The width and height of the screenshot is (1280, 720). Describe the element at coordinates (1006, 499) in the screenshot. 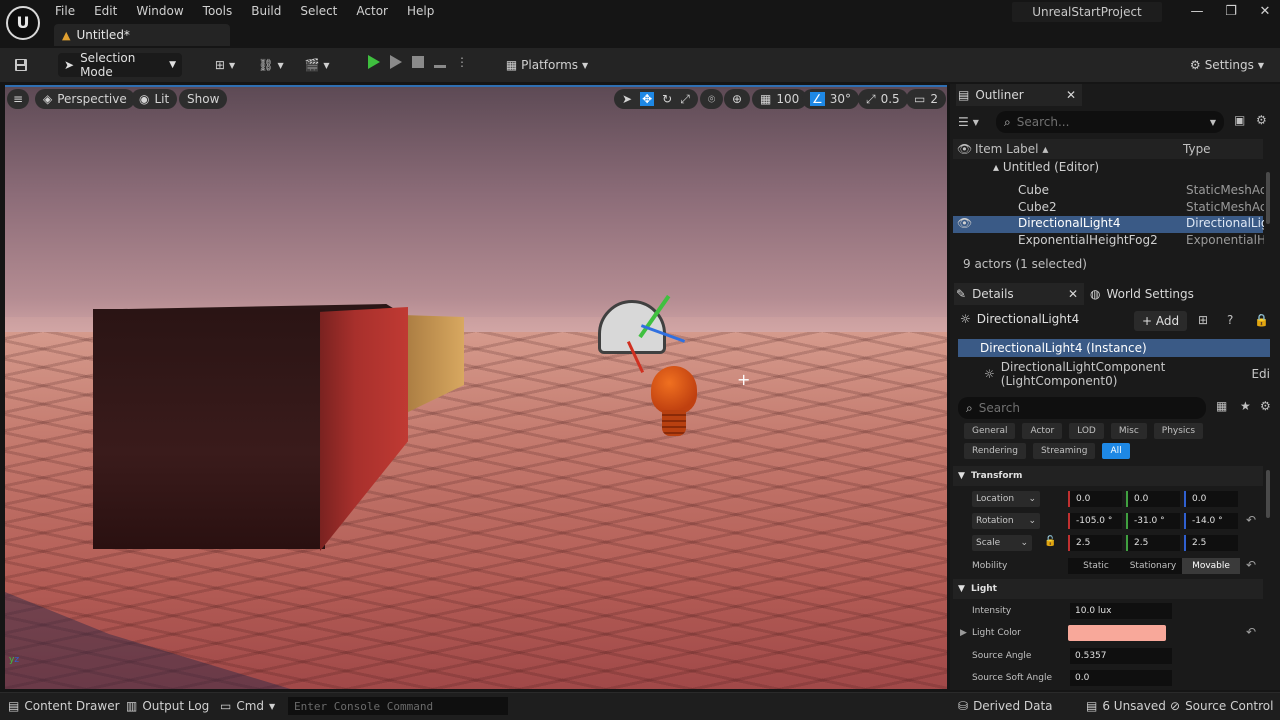

I see `location-dropdown: Location ⌄` at that location.